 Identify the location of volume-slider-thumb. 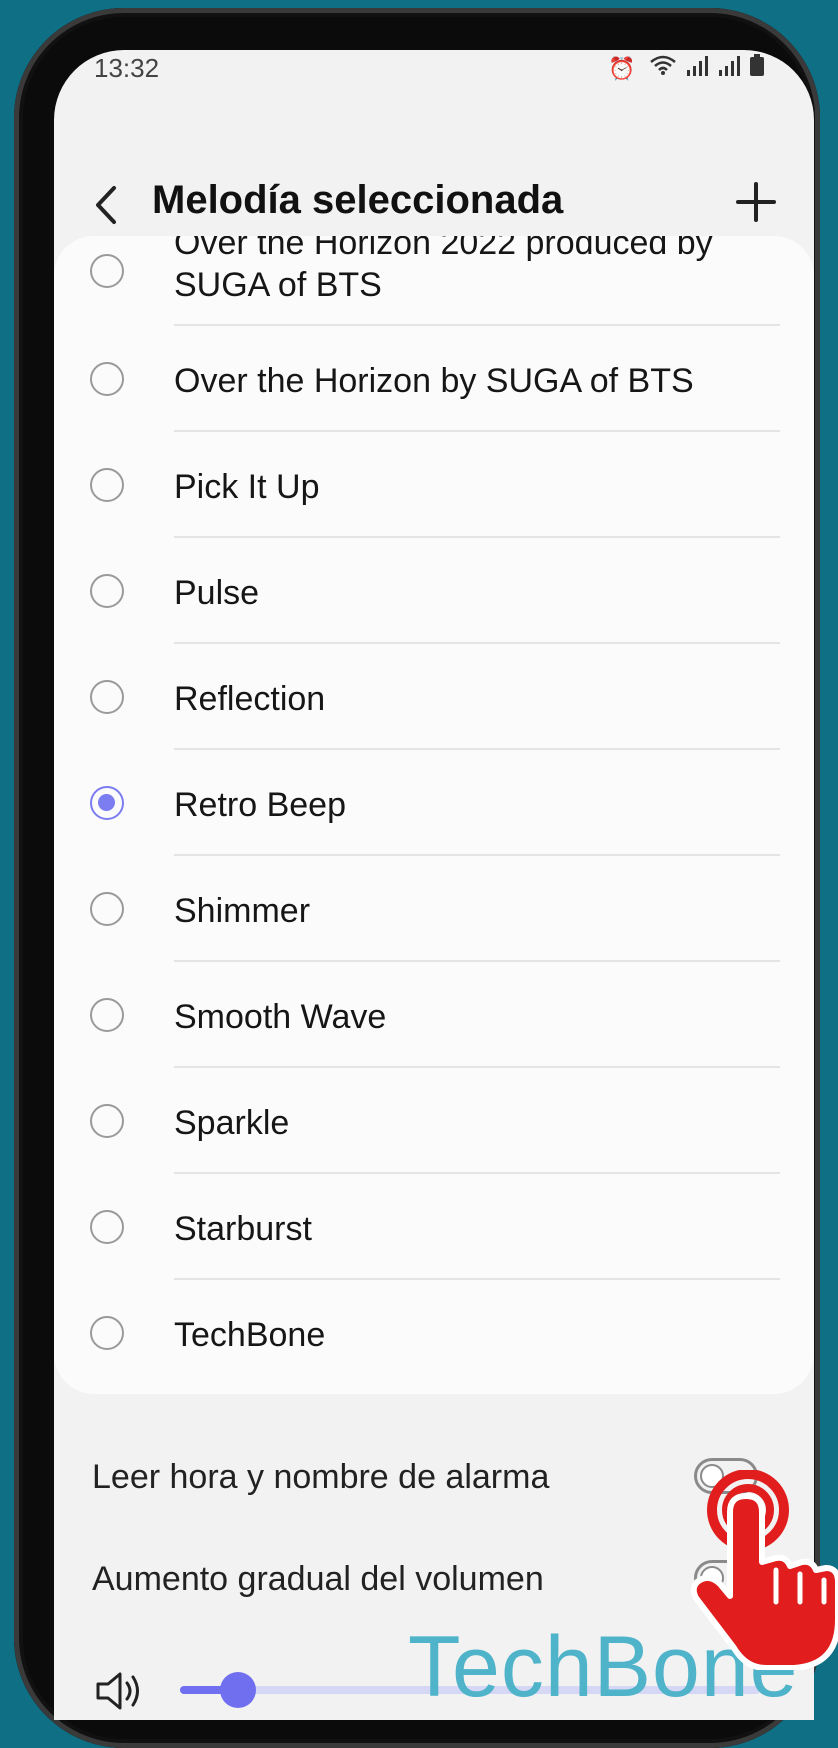
(238, 1690).